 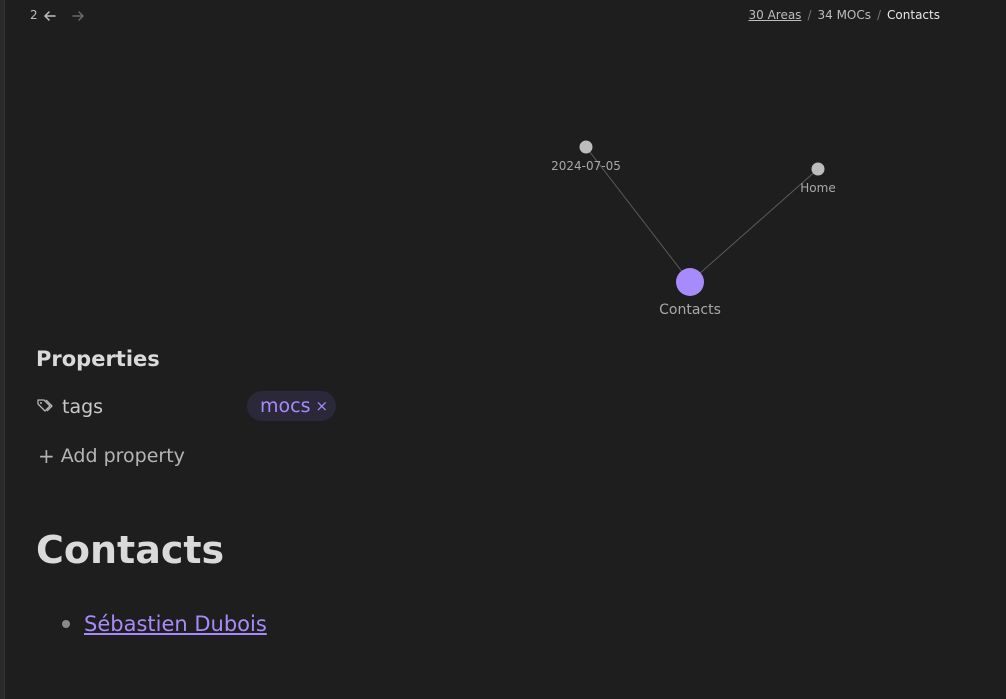 What do you see at coordinates (818, 169) in the screenshot?
I see `graph-node-home` at bounding box center [818, 169].